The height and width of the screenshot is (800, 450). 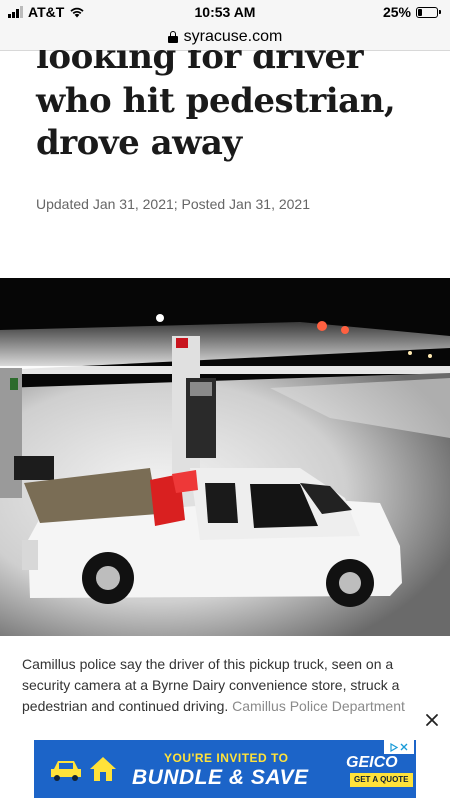 I want to click on battery-icon, so click(x=428, y=12).